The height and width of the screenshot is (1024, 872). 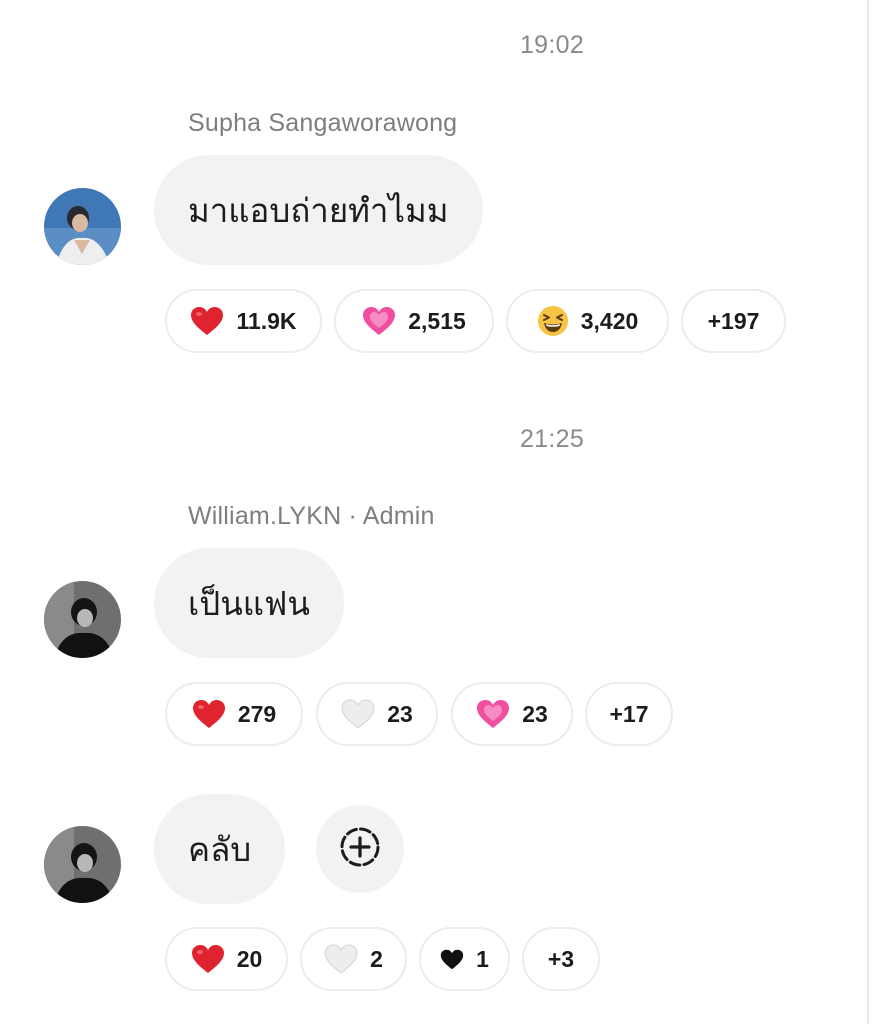 What do you see at coordinates (437, 320) in the screenshot?
I see `reaction-count: 2,515` at bounding box center [437, 320].